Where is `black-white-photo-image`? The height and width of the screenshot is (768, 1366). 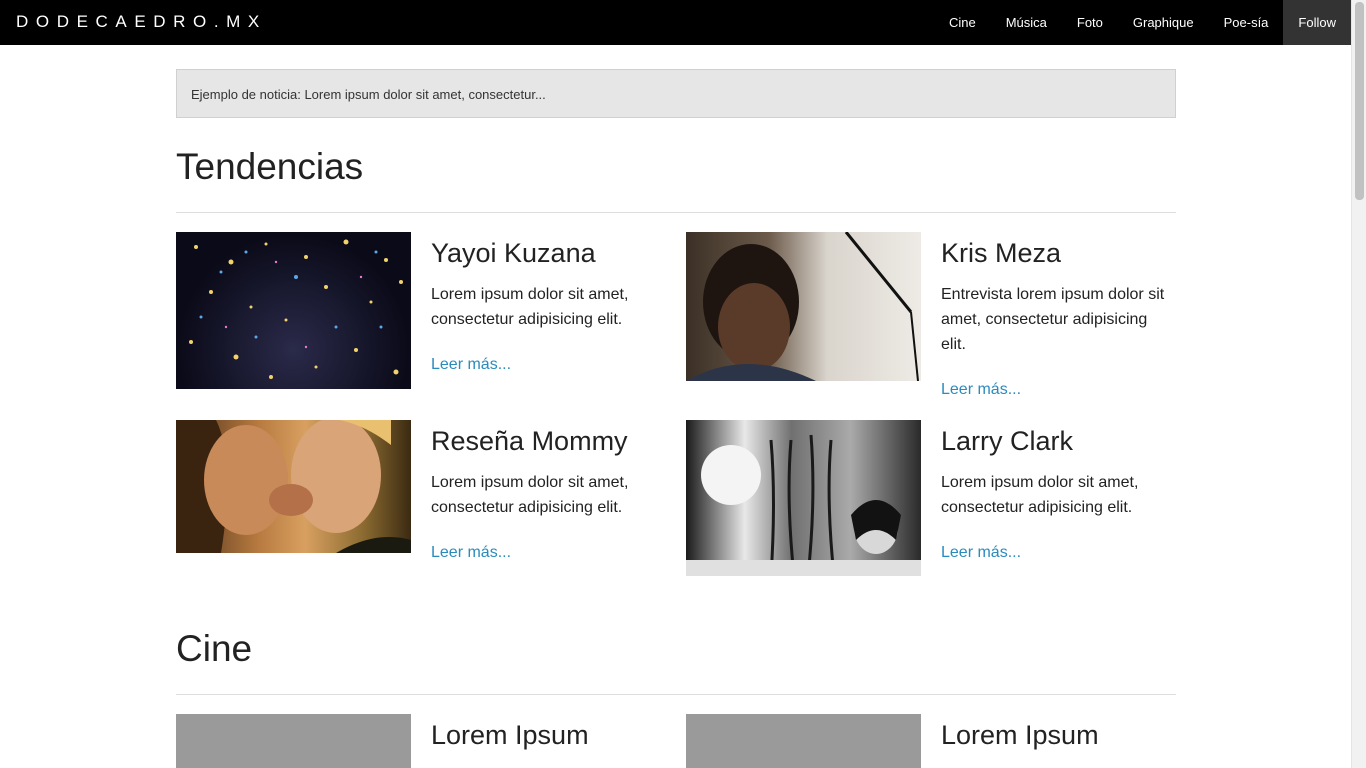
black-white-photo-image is located at coordinates (803, 505).